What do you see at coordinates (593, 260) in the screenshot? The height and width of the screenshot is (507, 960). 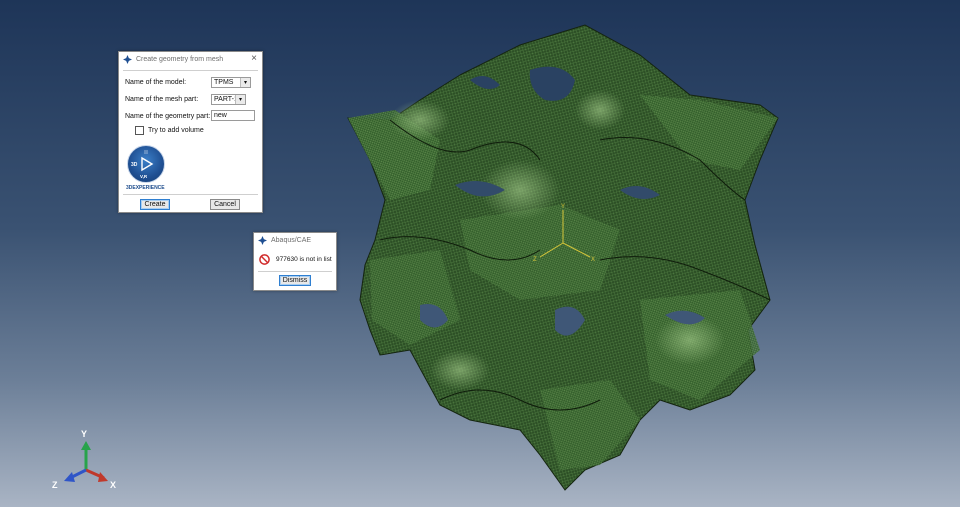 I see `svg-text: X` at bounding box center [593, 260].